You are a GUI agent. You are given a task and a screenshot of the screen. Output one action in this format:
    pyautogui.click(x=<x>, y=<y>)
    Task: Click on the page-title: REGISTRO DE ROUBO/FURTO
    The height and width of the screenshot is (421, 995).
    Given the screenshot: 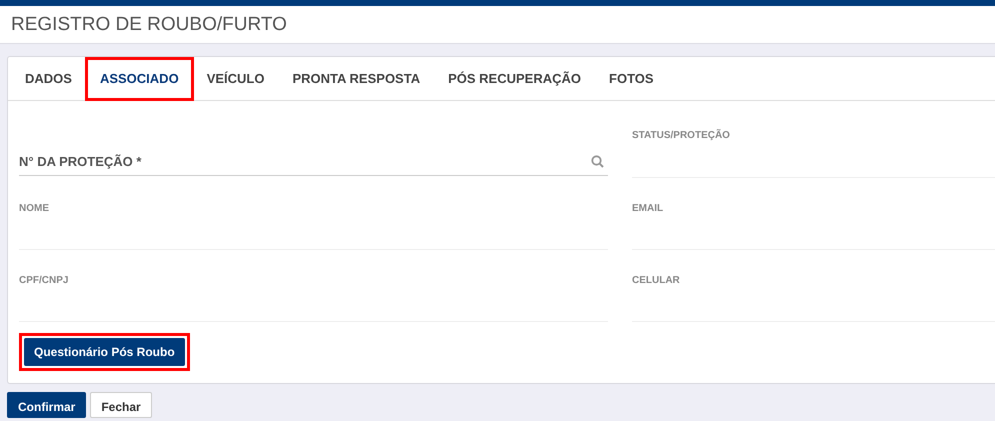 What is the action you would take?
    pyautogui.click(x=149, y=24)
    